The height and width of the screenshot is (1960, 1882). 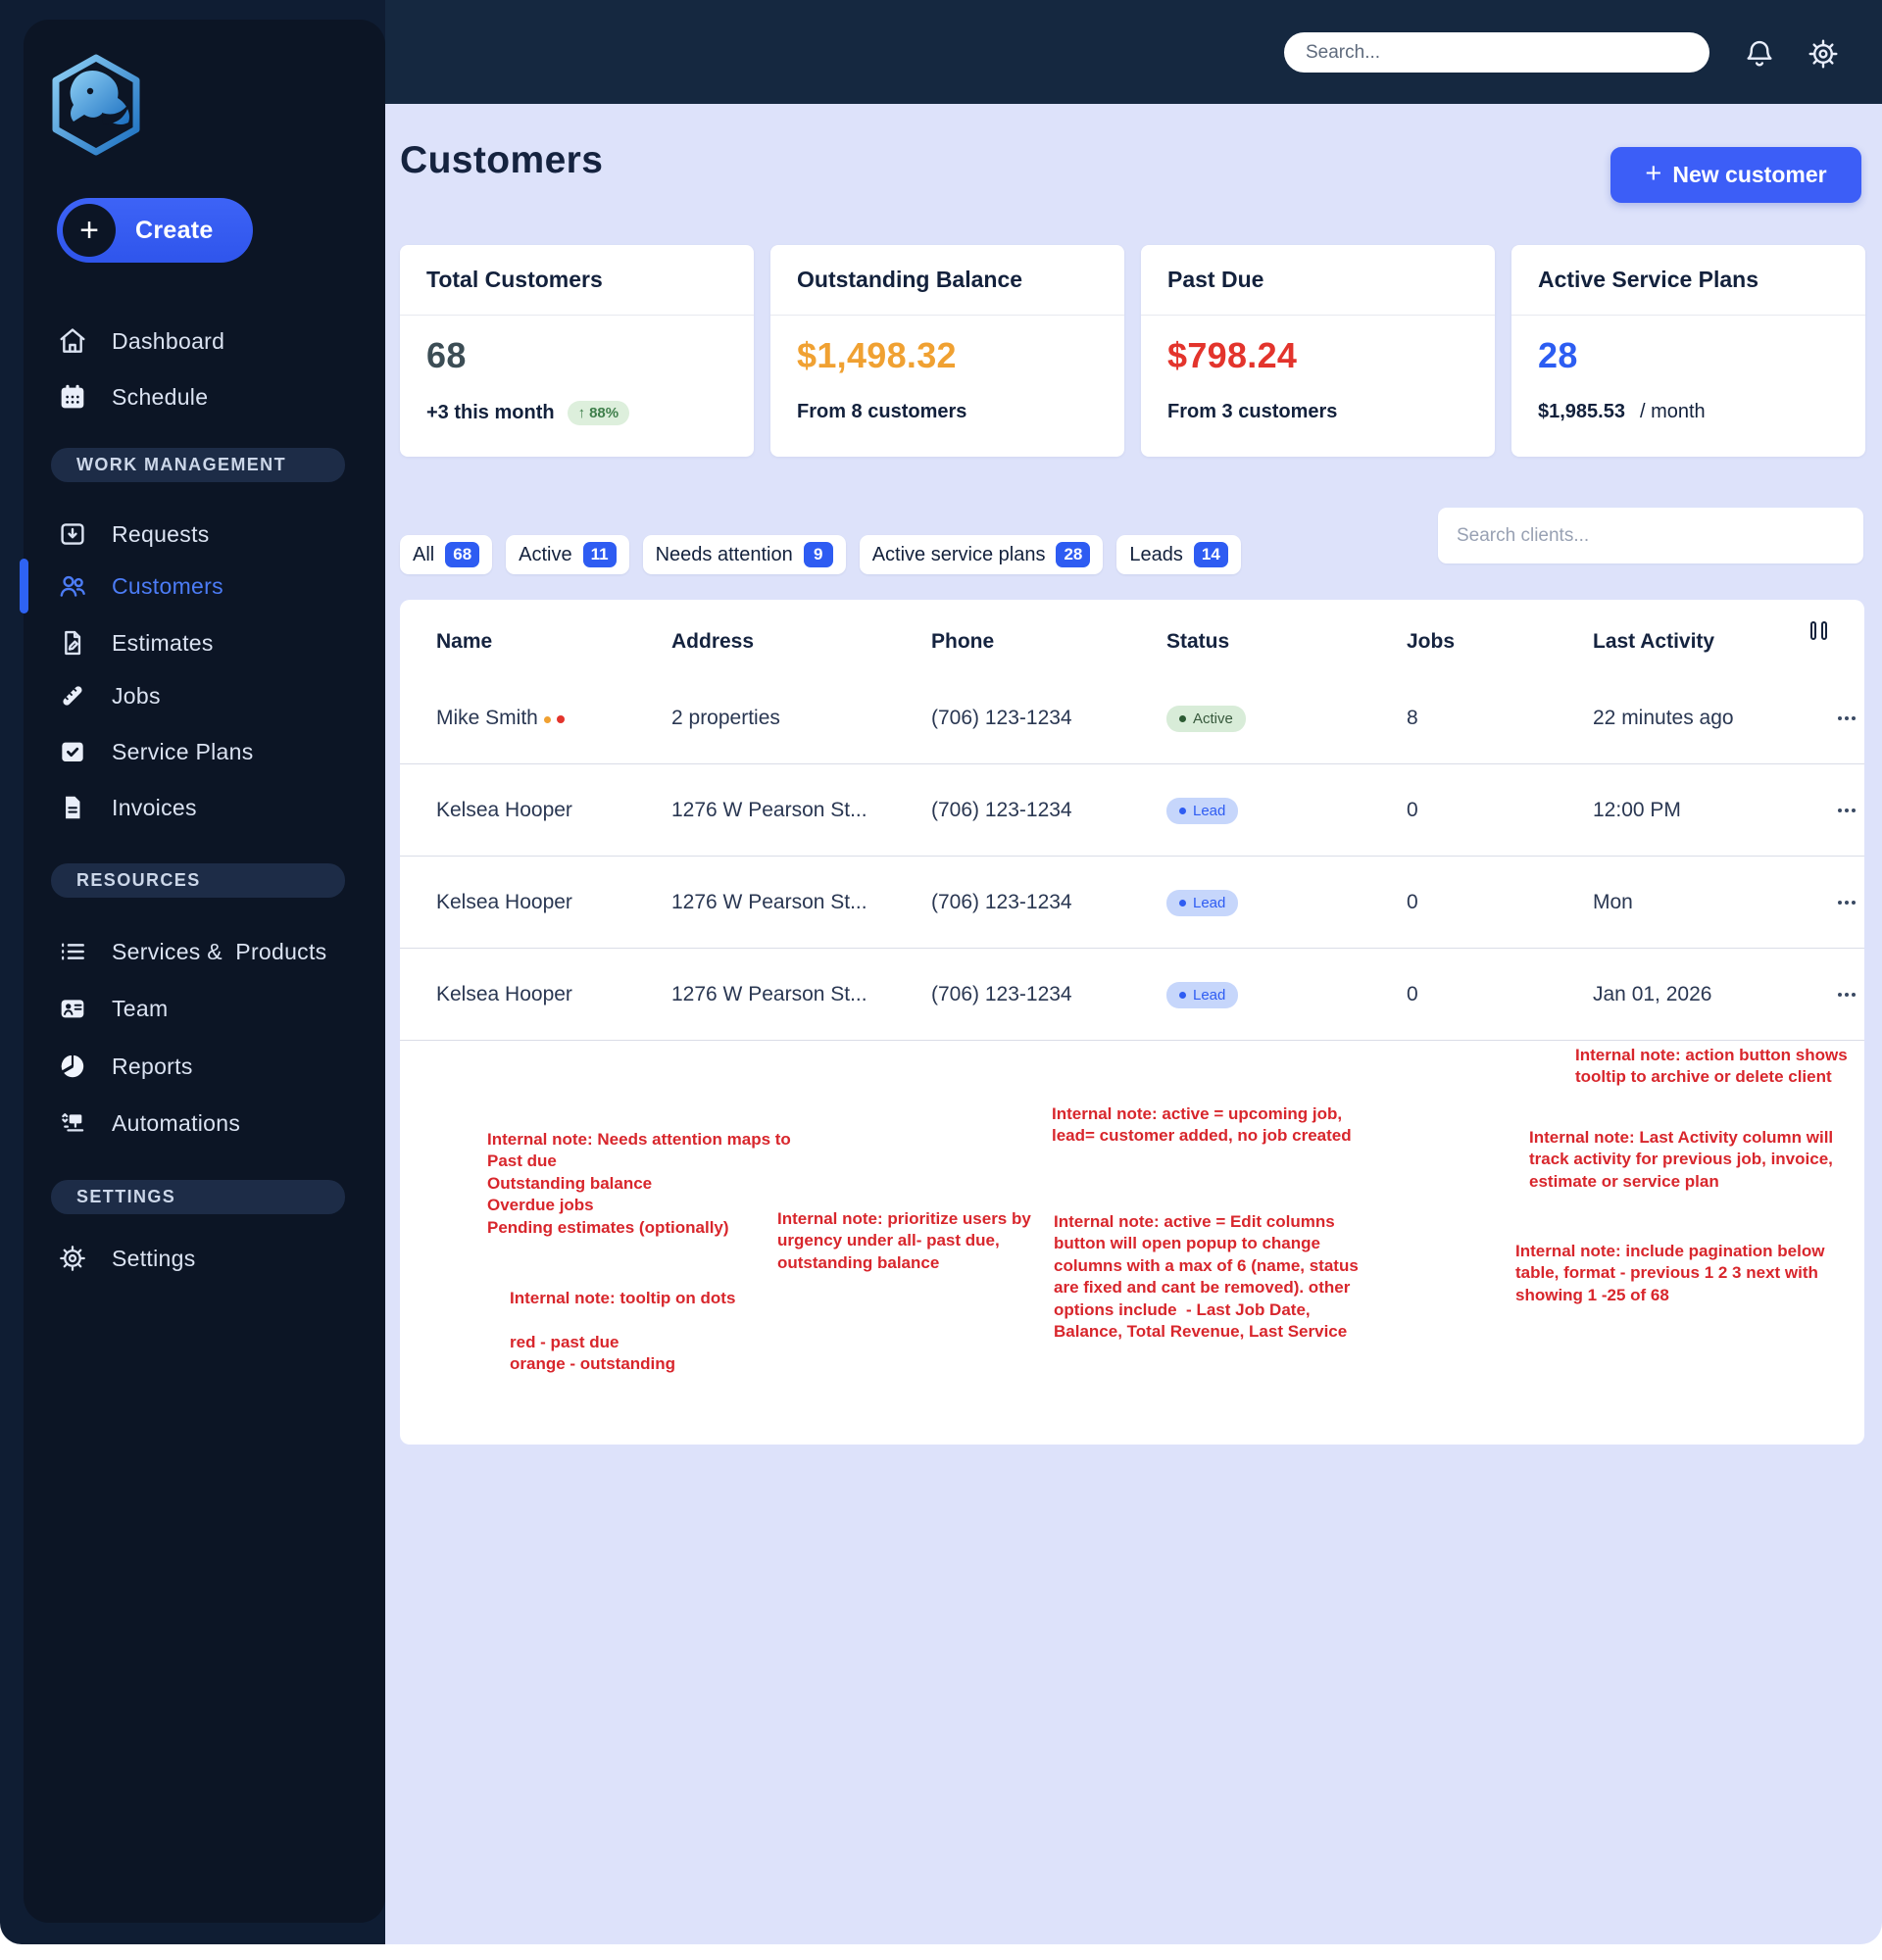 I want to click on page-title: Customers, so click(x=502, y=160).